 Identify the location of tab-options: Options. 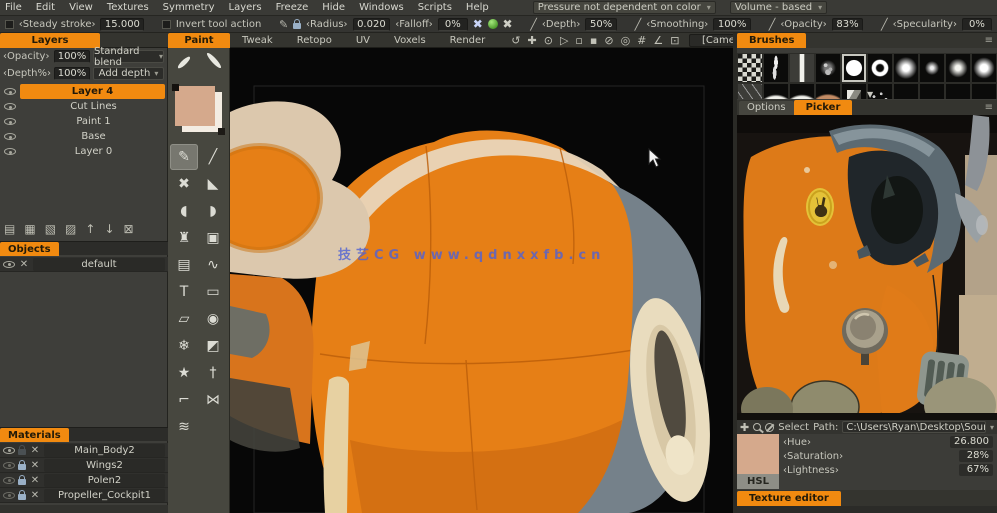
(766, 107).